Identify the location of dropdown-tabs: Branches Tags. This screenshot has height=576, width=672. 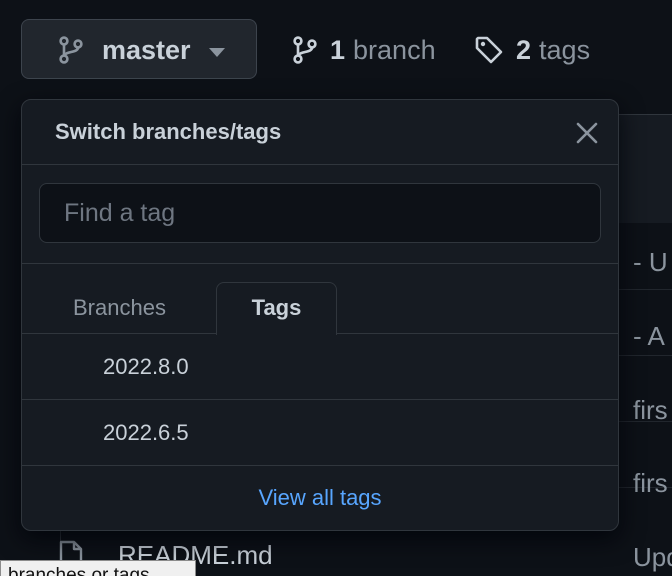
(320, 299).